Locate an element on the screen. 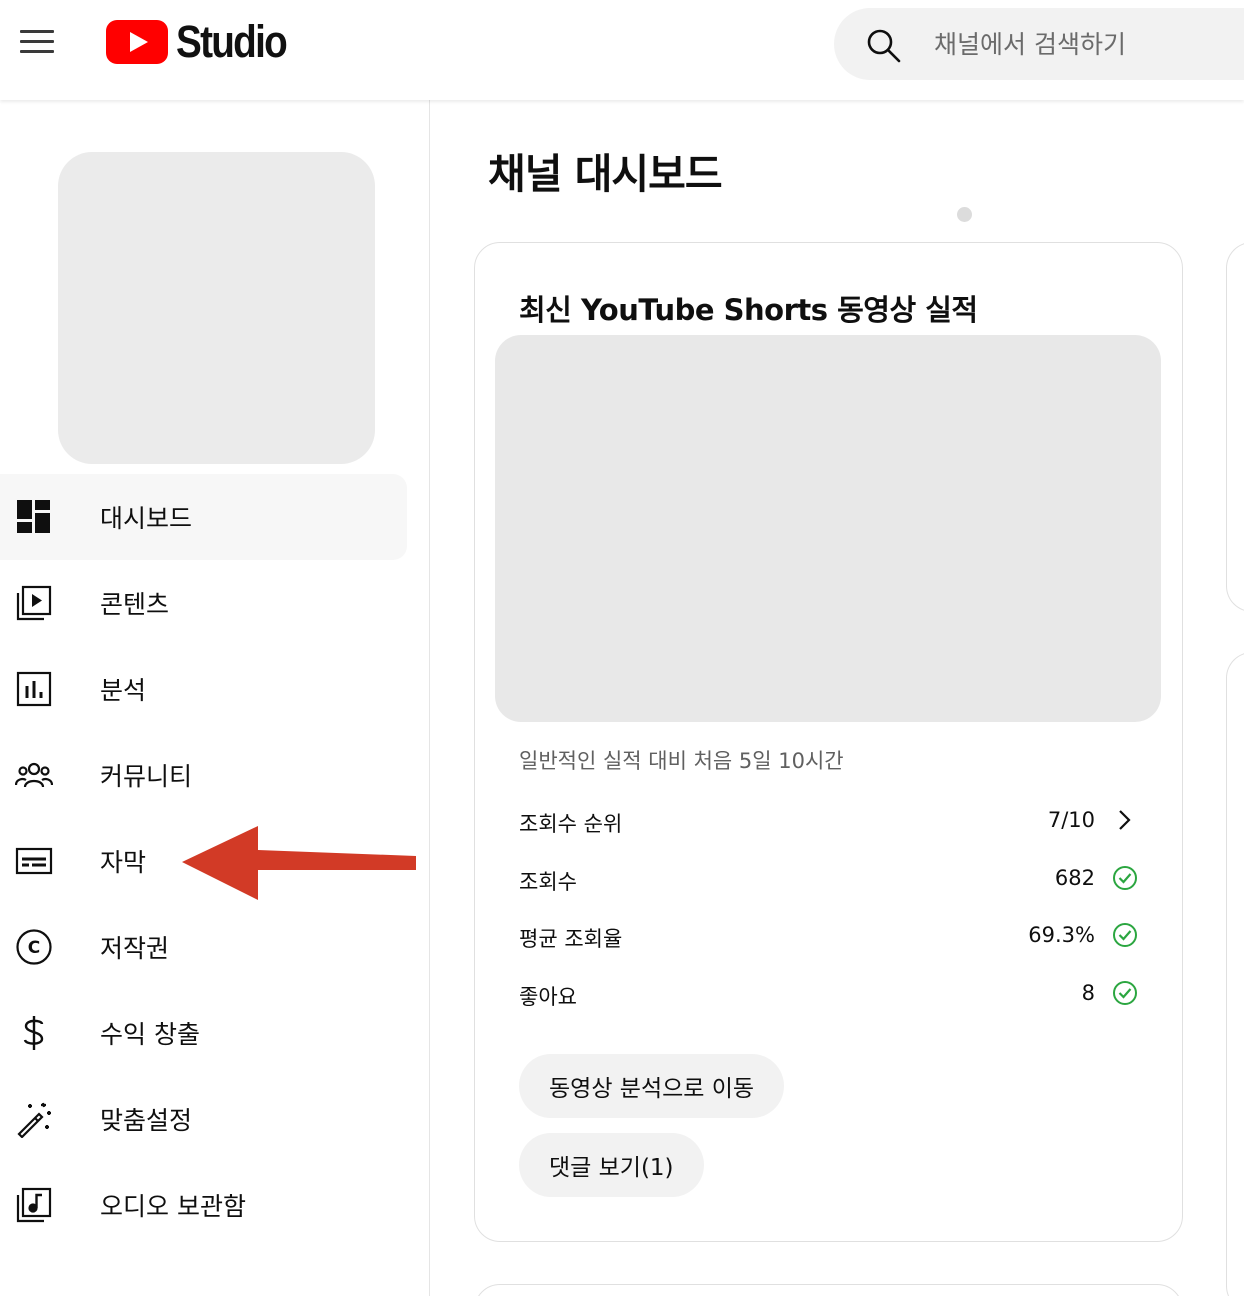  view-comments-button: 댓글 보기(1) is located at coordinates (611, 1165).